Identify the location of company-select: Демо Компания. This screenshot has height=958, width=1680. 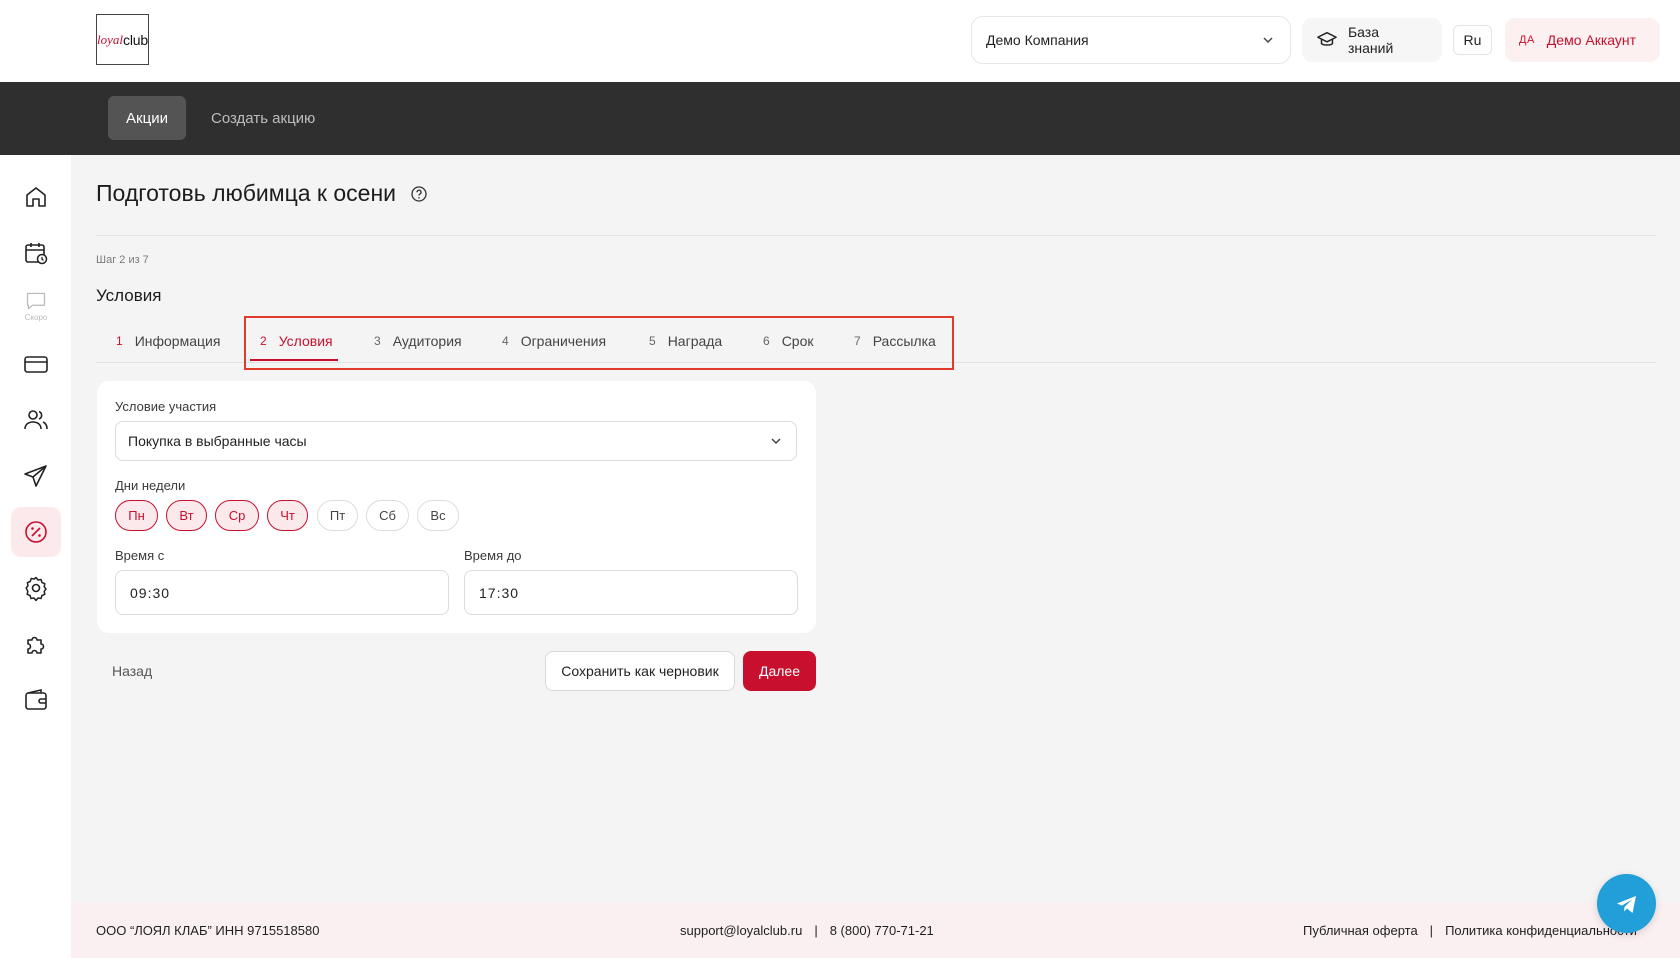
(1131, 40).